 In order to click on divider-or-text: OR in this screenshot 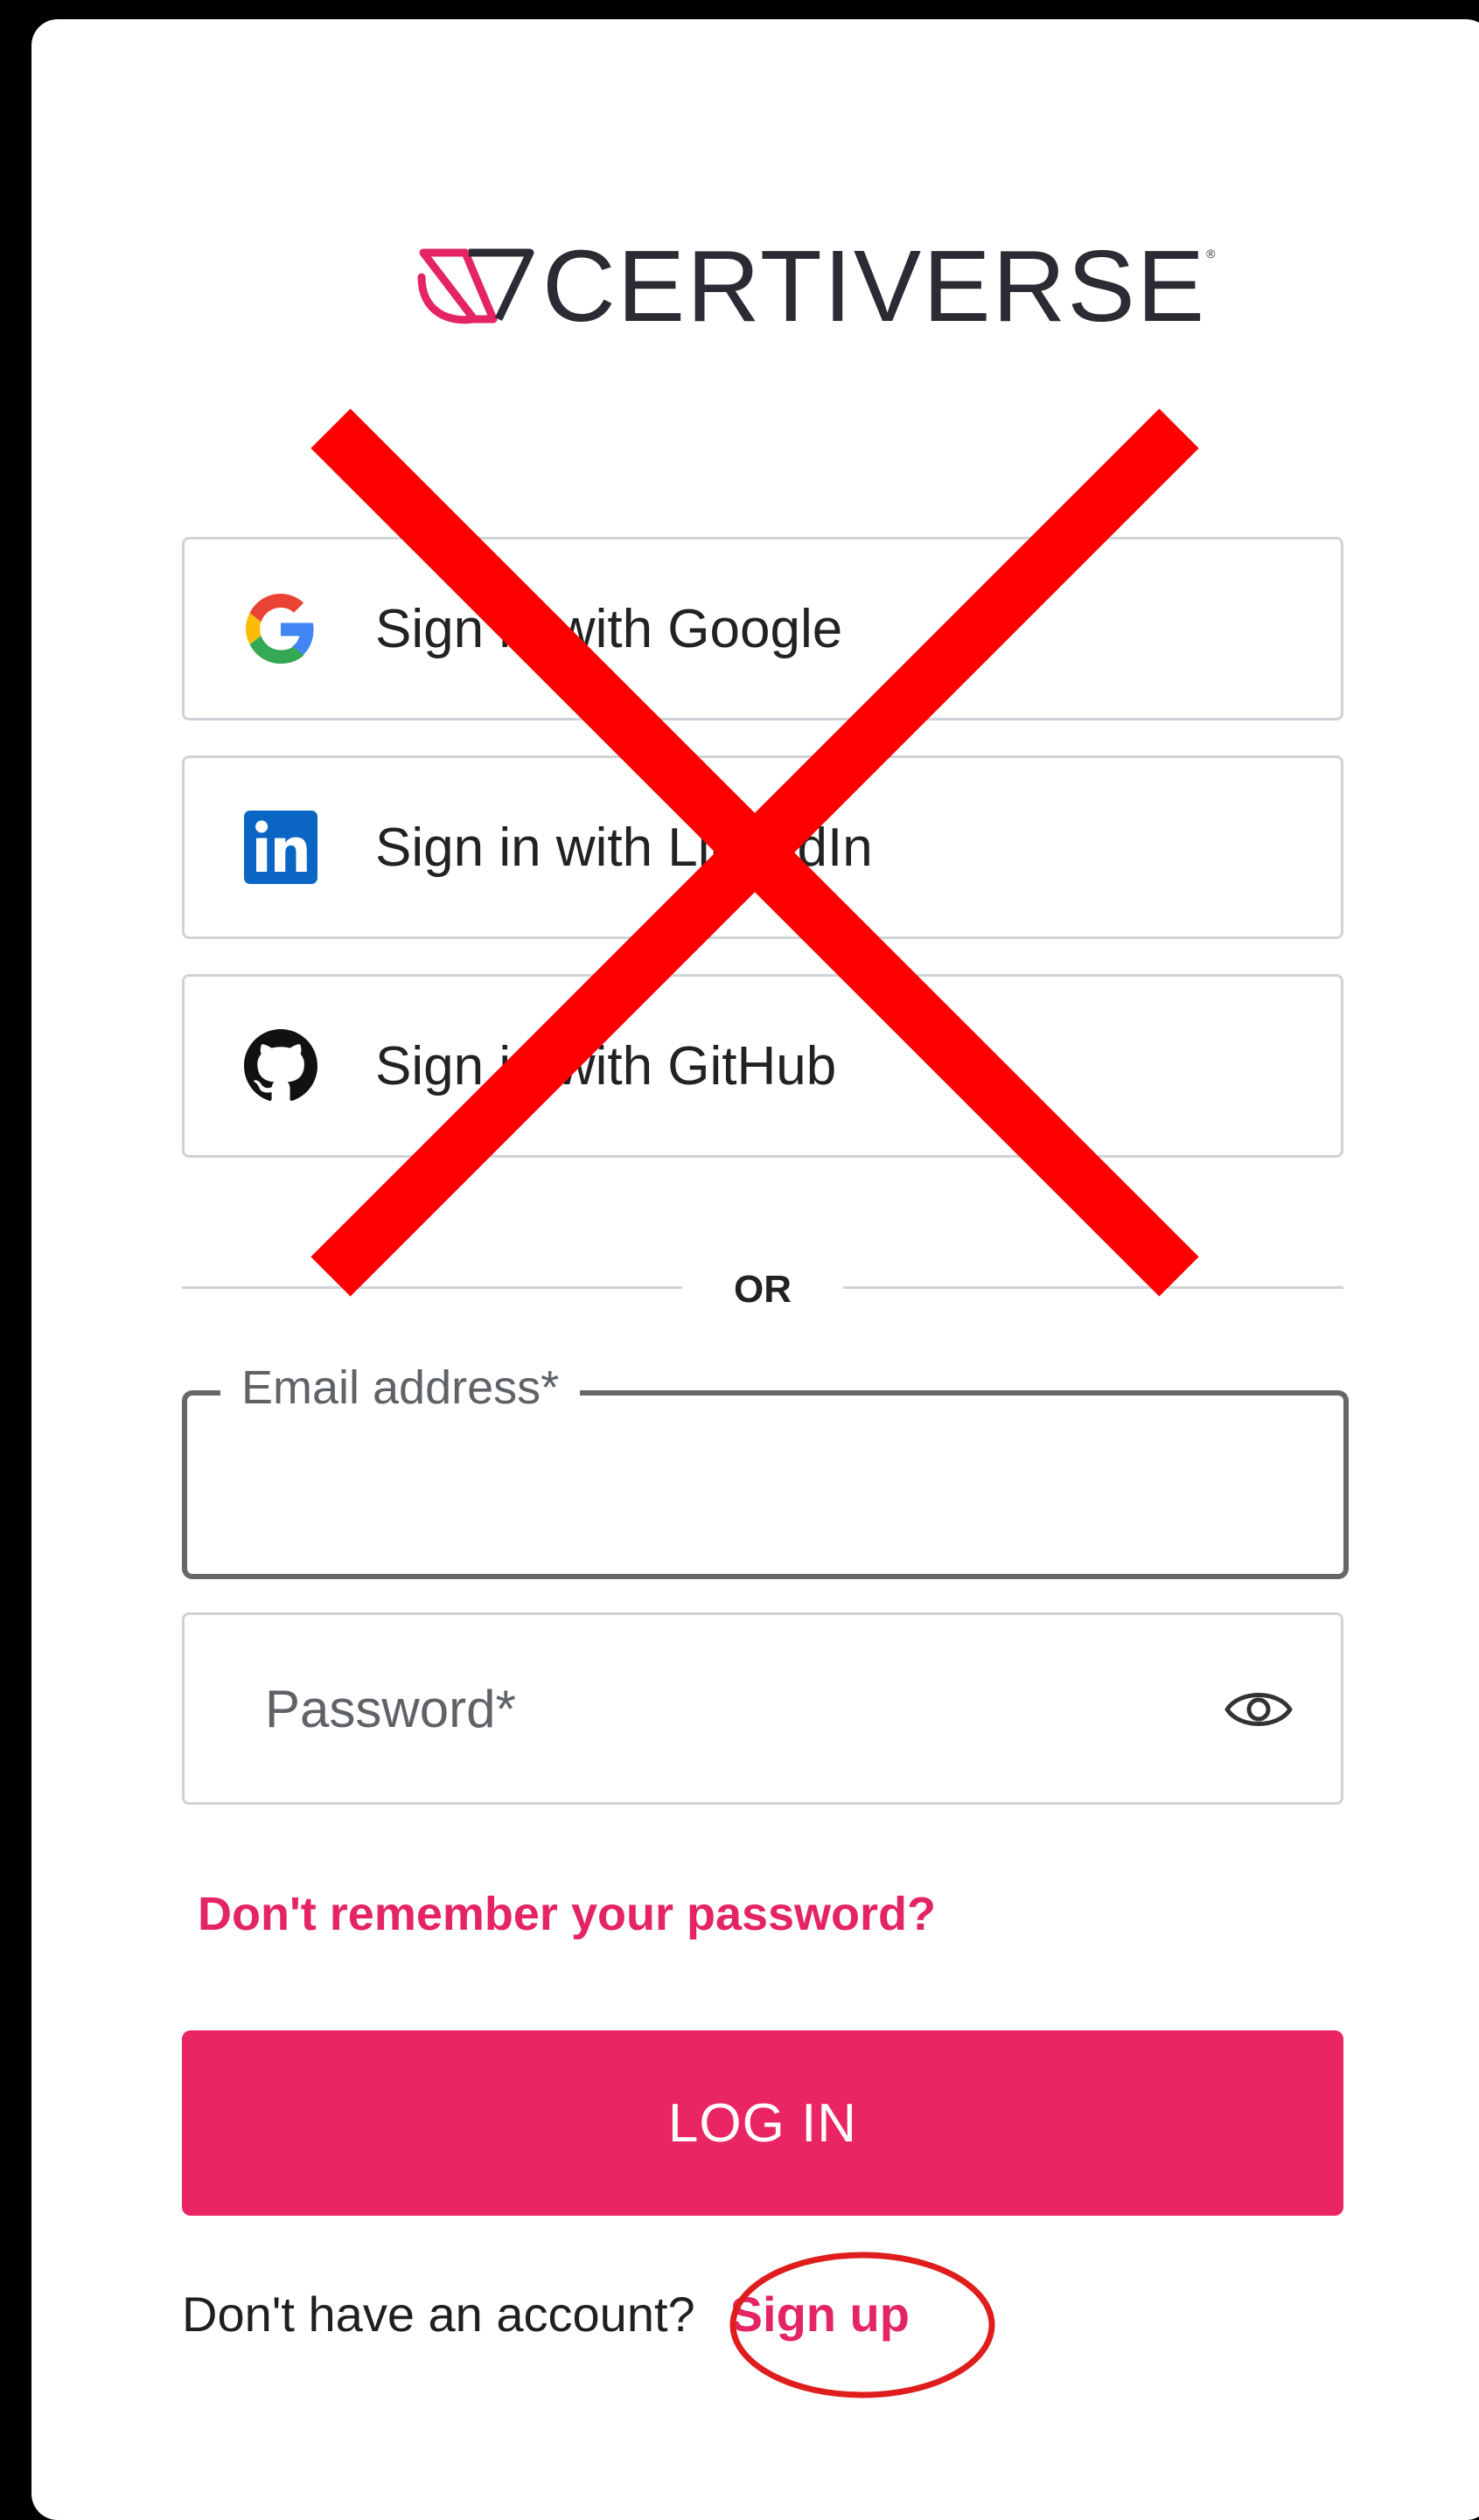, I will do `click(763, 1289)`.